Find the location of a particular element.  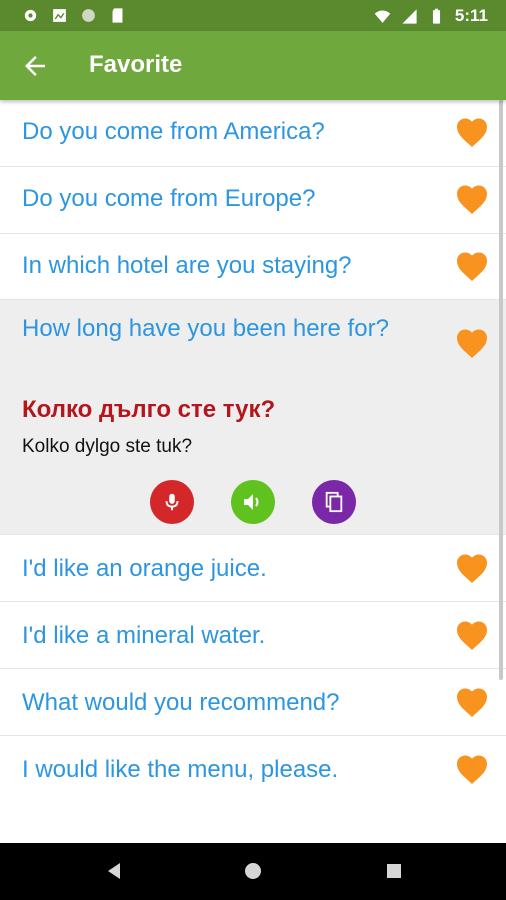

image-icon is located at coordinates (59, 15).